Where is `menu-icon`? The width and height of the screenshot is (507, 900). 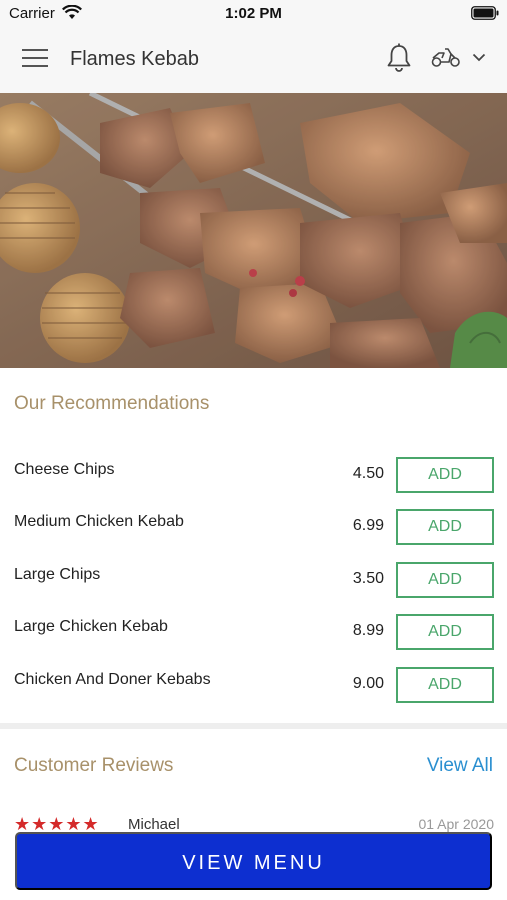 menu-icon is located at coordinates (35, 59).